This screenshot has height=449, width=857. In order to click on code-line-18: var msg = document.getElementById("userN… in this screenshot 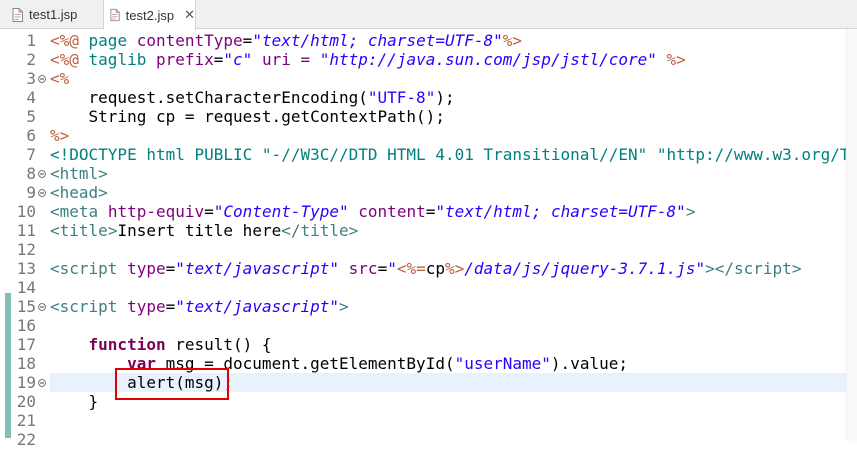, I will do `click(377, 363)`.